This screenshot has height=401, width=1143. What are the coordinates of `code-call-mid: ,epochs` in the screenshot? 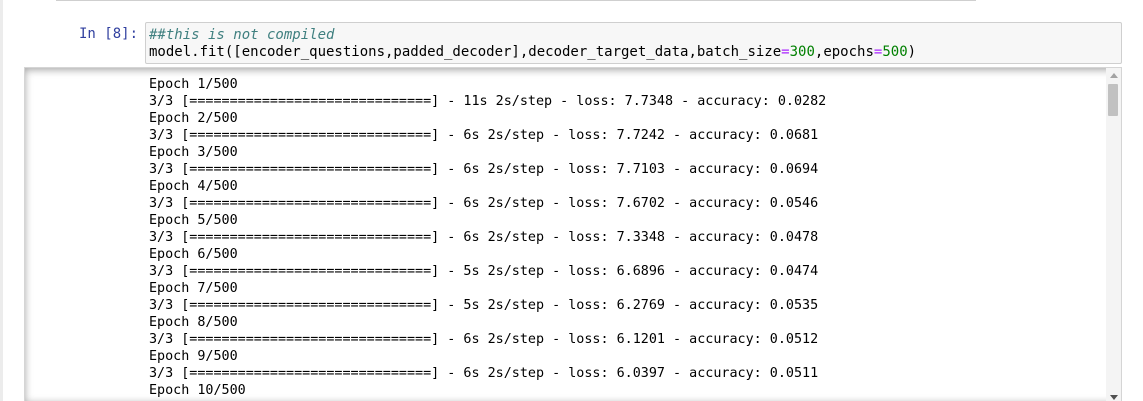 It's located at (844, 52).